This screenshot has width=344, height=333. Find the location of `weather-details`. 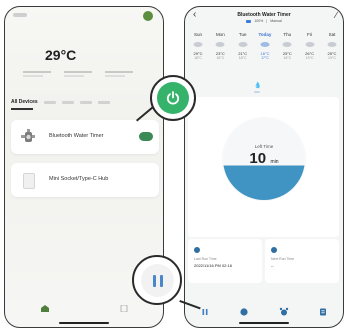

weather-details is located at coordinates (78, 75).